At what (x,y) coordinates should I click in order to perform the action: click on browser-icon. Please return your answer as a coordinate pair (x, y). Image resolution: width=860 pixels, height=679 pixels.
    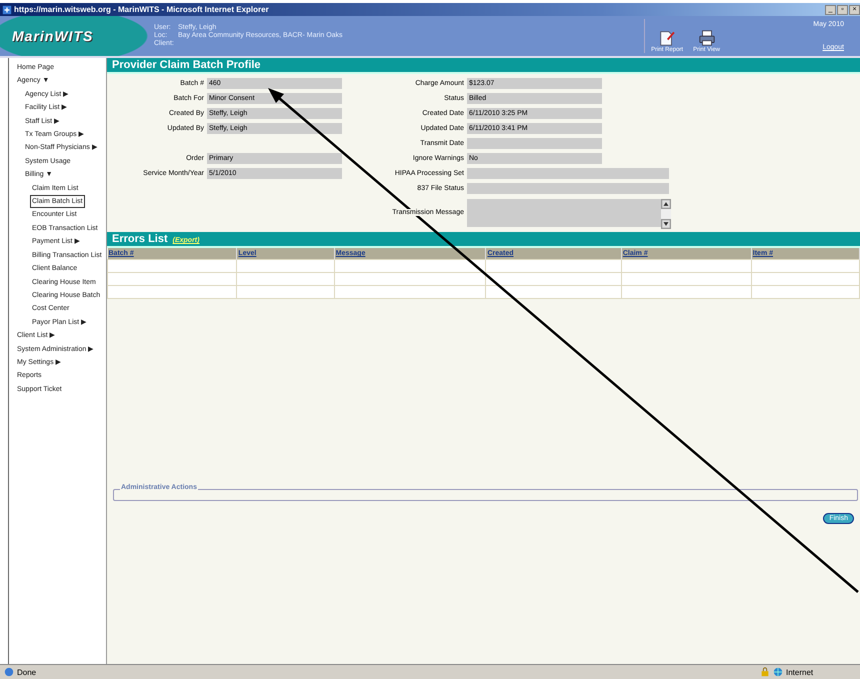
    Looking at the image, I should click on (7, 9).